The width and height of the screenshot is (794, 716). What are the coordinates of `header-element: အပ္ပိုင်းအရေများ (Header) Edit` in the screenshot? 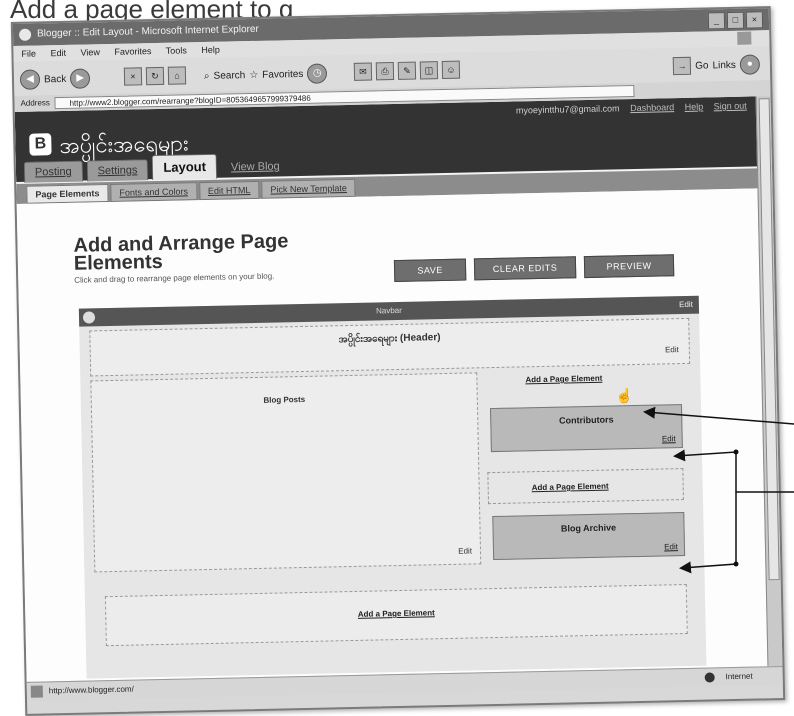 It's located at (390, 347).